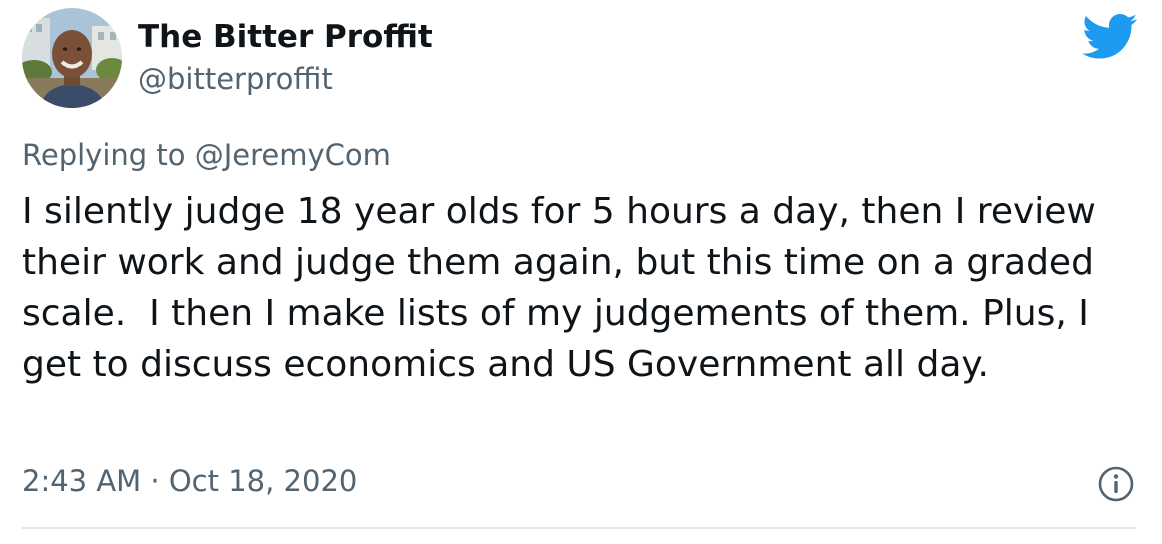  Describe the element at coordinates (285, 37) in the screenshot. I see `author-display-name: The Bitter Proffit` at that location.